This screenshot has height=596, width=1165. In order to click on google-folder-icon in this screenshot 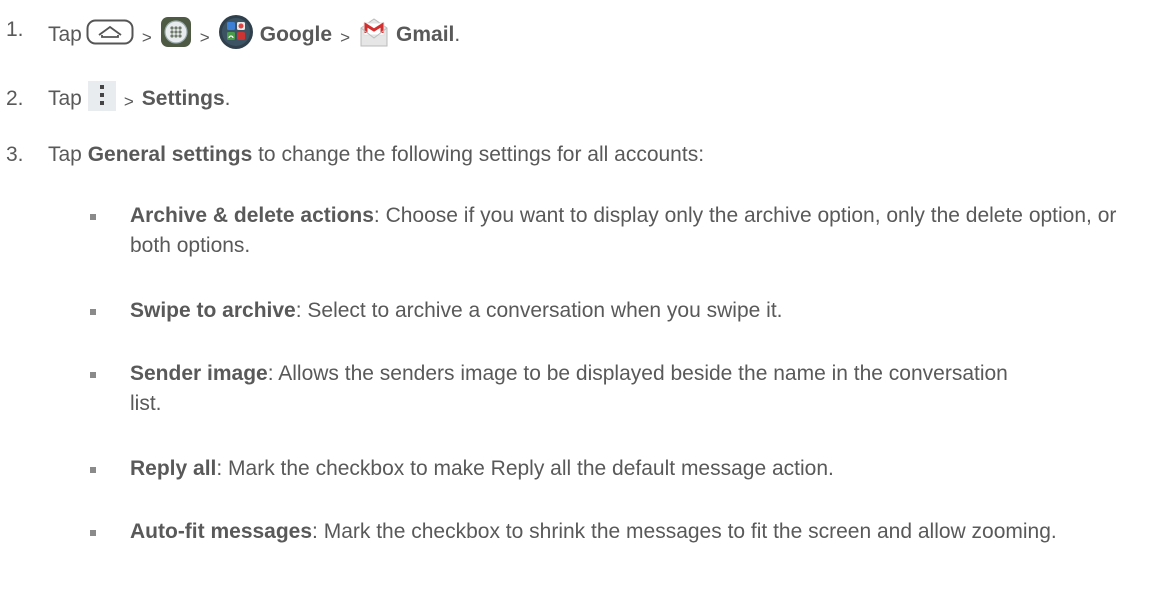, I will do `click(236, 35)`.